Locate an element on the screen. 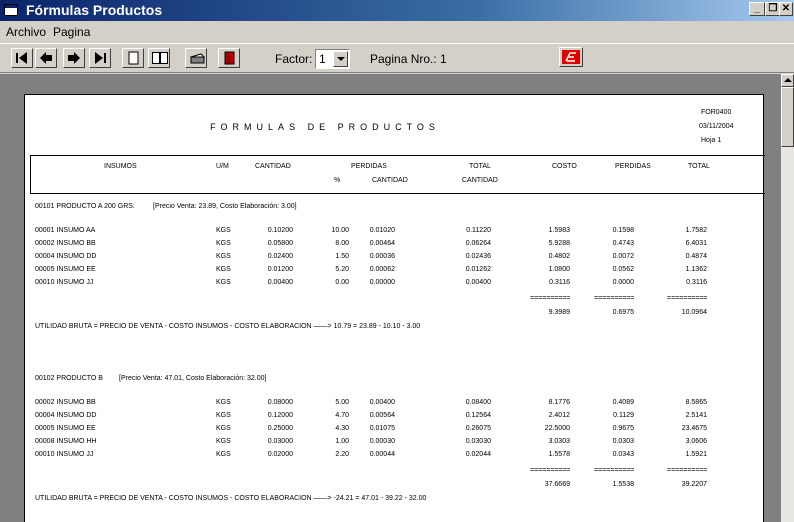  insumo-total: 6.4031 is located at coordinates (696, 243).